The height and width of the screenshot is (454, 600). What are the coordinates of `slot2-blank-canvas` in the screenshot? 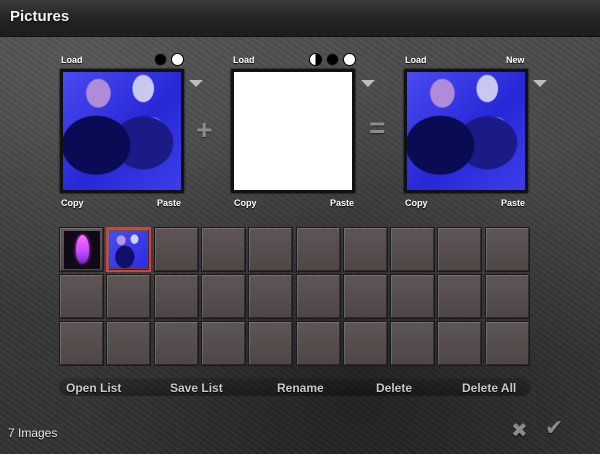 It's located at (293, 131).